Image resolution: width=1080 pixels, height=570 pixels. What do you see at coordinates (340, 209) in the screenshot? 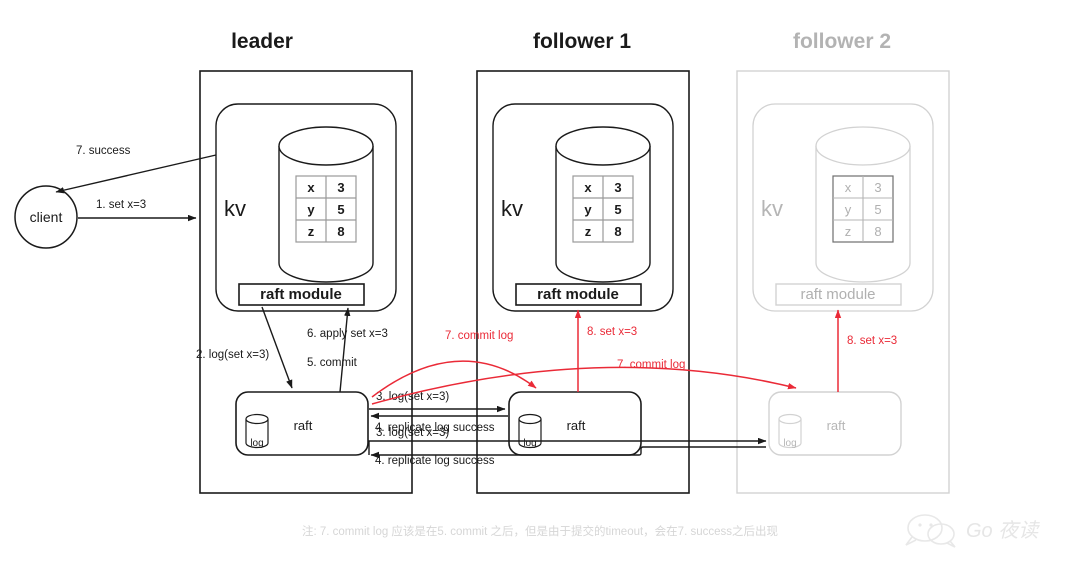
I see `leader-cell-value-1: 5` at bounding box center [340, 209].